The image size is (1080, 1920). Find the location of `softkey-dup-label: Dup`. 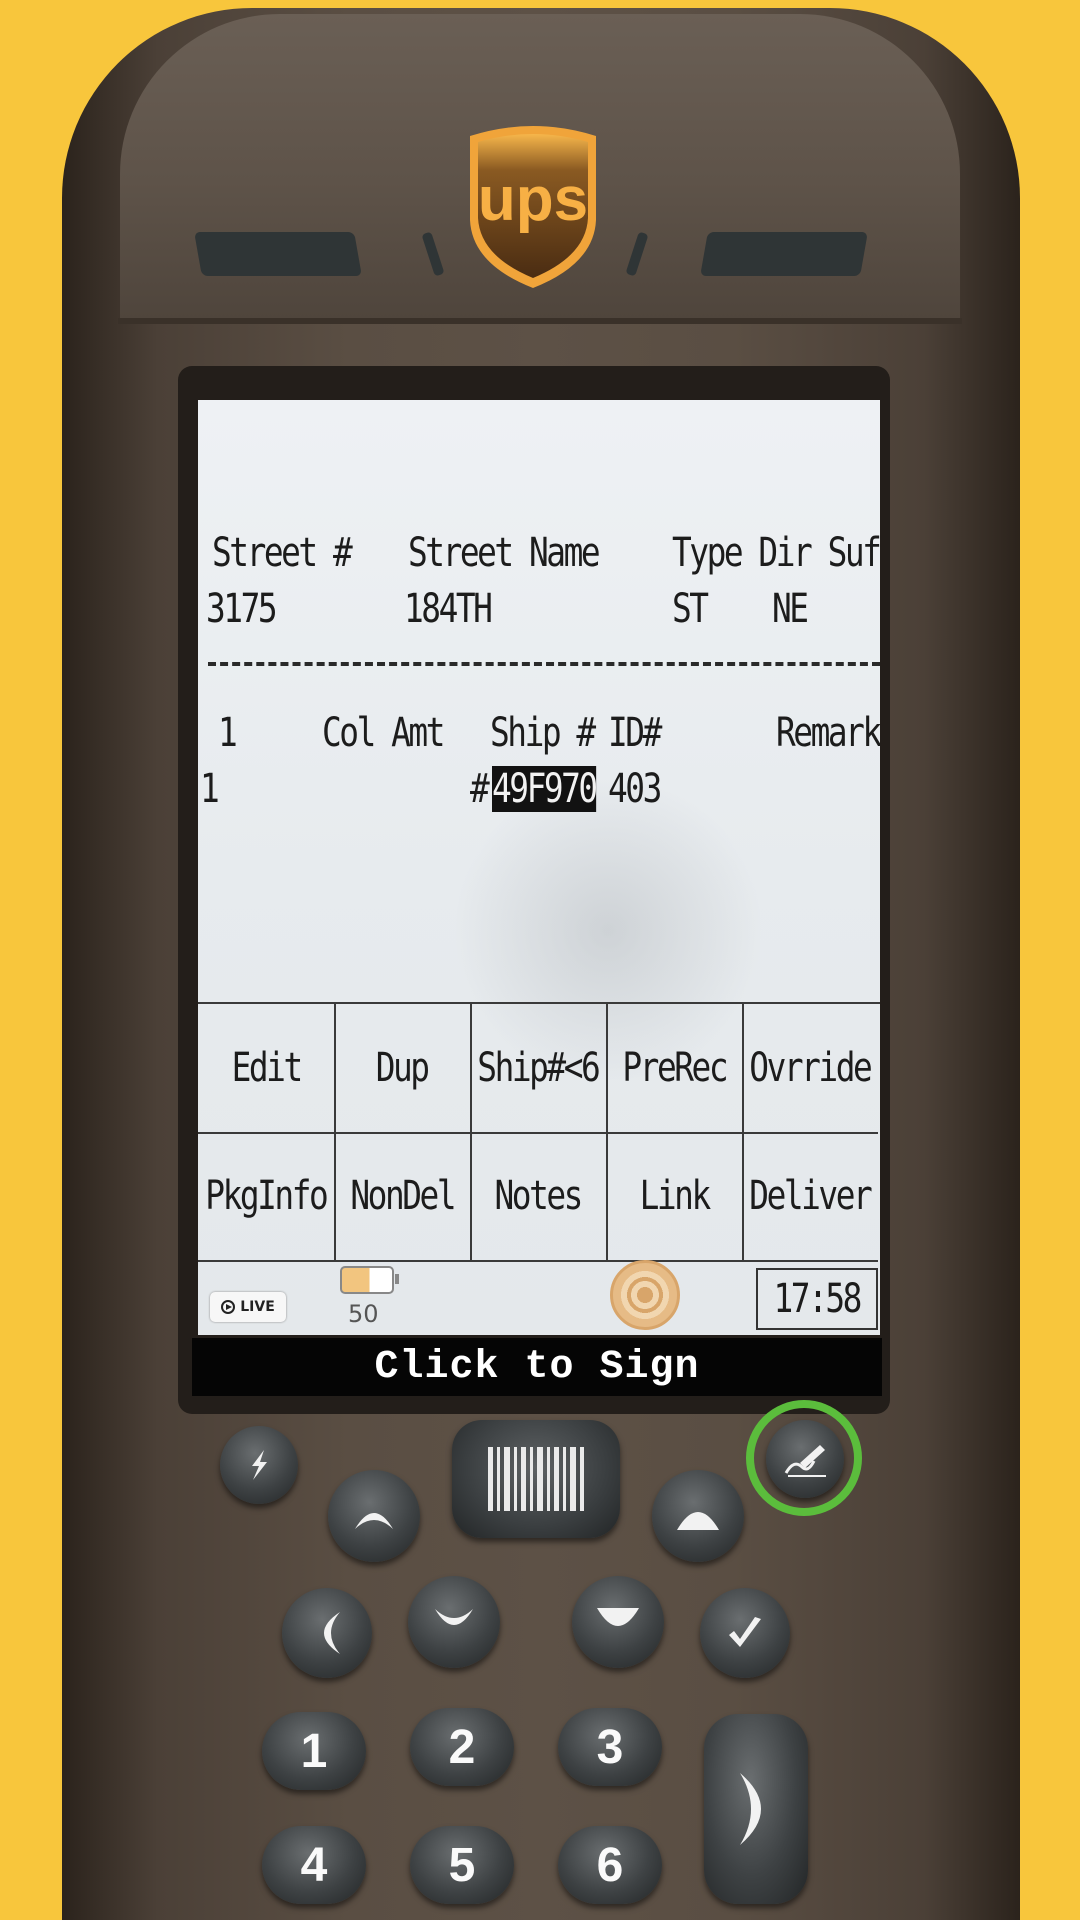

softkey-dup-label: Dup is located at coordinates (403, 1068).